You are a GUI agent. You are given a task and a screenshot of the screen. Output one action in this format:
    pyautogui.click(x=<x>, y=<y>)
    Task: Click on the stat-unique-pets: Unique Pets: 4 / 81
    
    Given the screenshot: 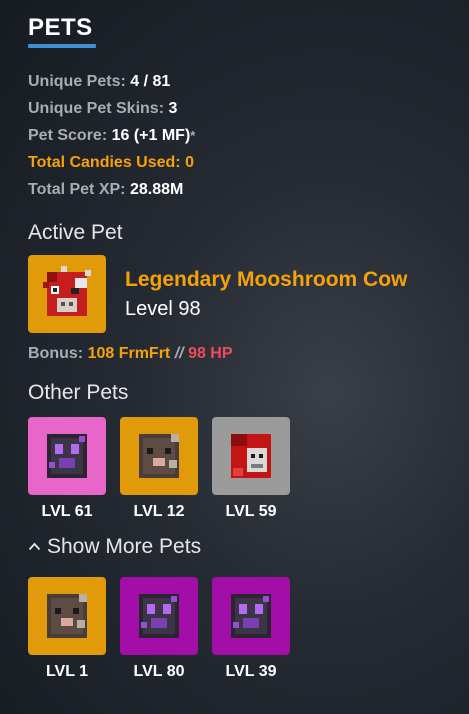 What is the action you would take?
    pyautogui.click(x=99, y=81)
    